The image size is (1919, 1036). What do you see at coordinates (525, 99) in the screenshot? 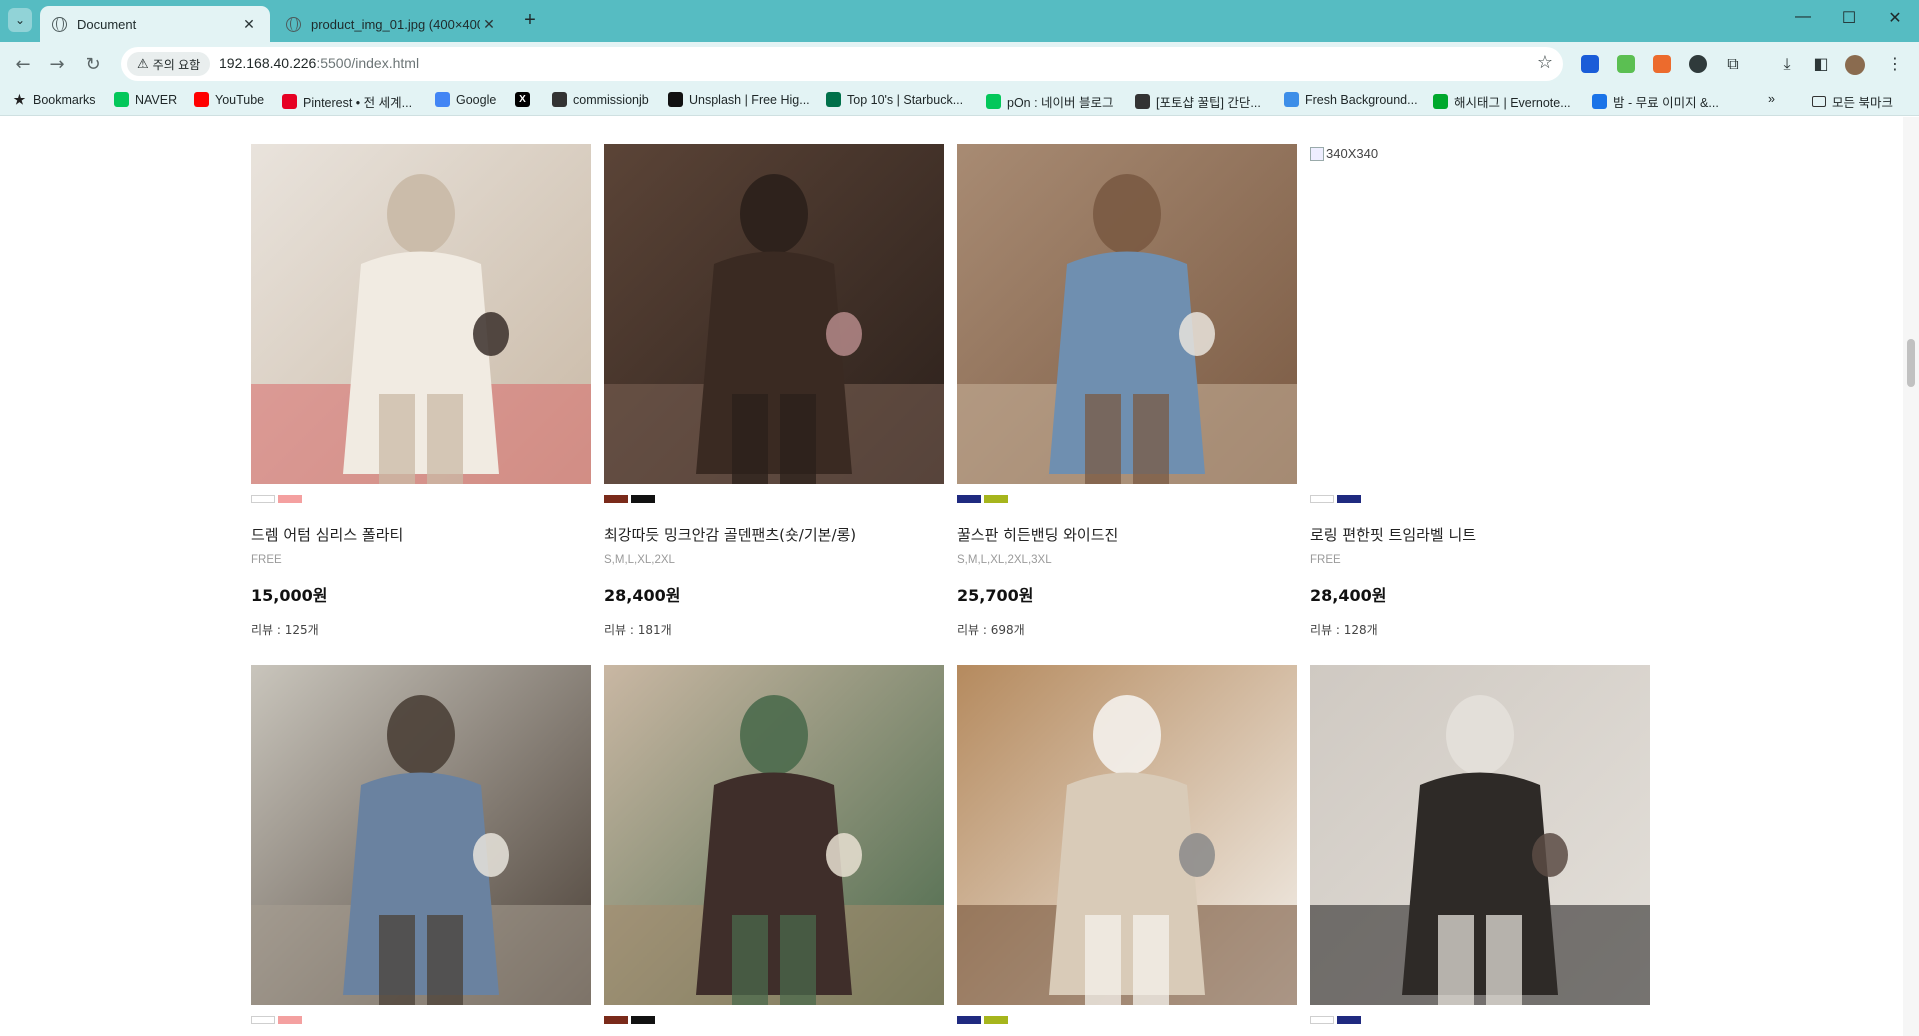
I see `bookmark-item: X` at bounding box center [525, 99].